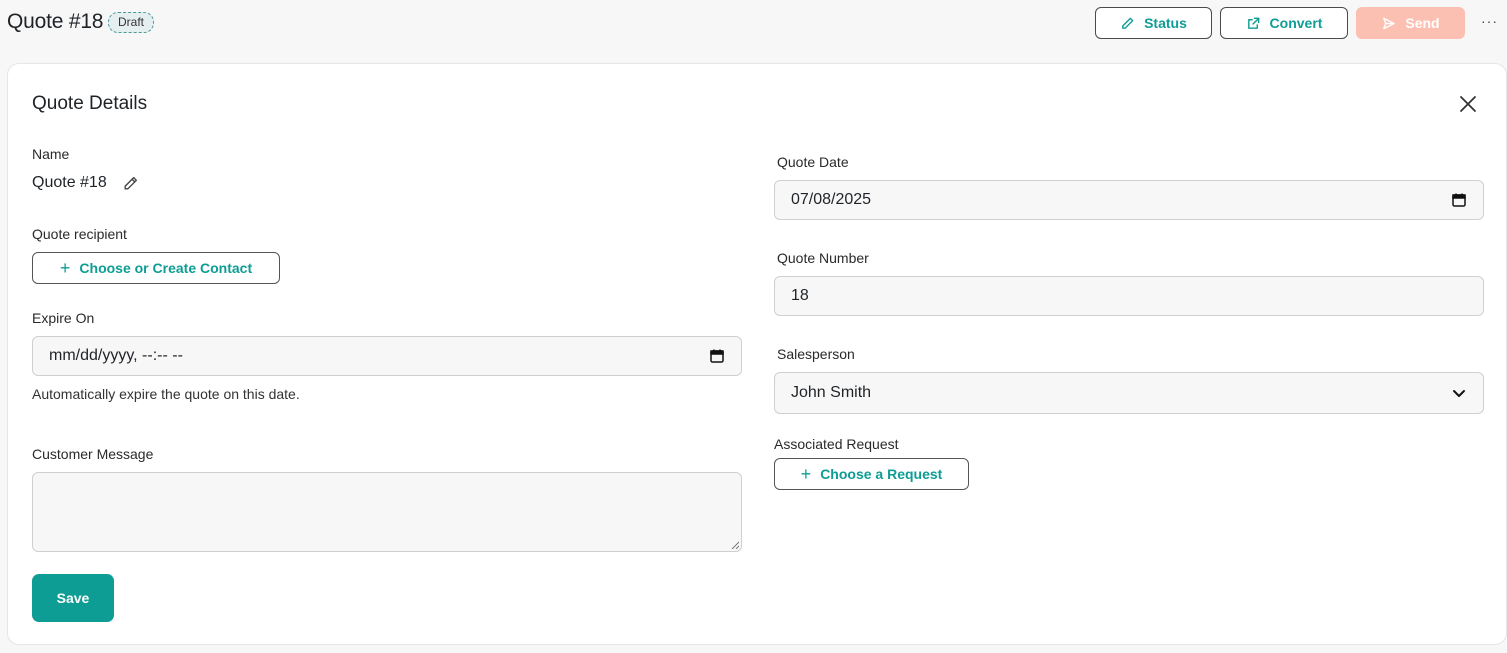  What do you see at coordinates (69, 182) in the screenshot?
I see `name-value: Quote #18` at bounding box center [69, 182].